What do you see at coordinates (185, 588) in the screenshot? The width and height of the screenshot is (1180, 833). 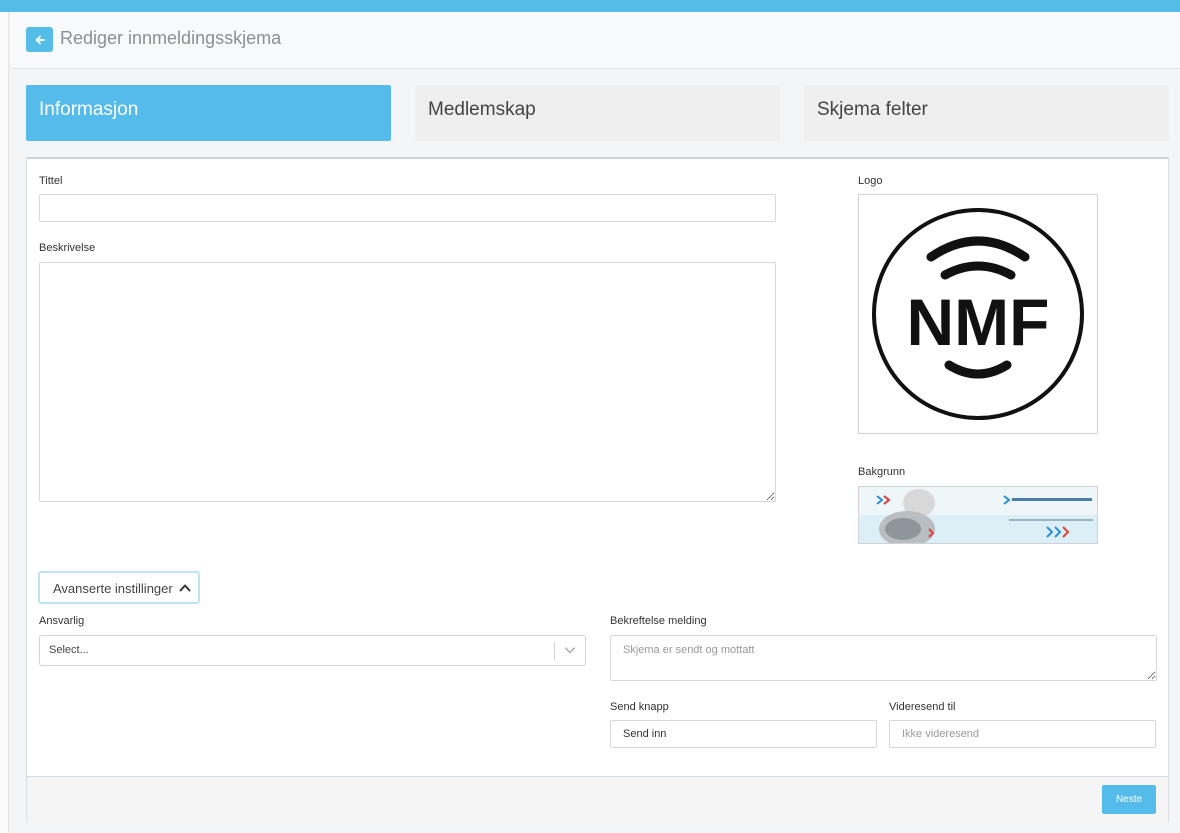 I see `chevron-up-icon` at bounding box center [185, 588].